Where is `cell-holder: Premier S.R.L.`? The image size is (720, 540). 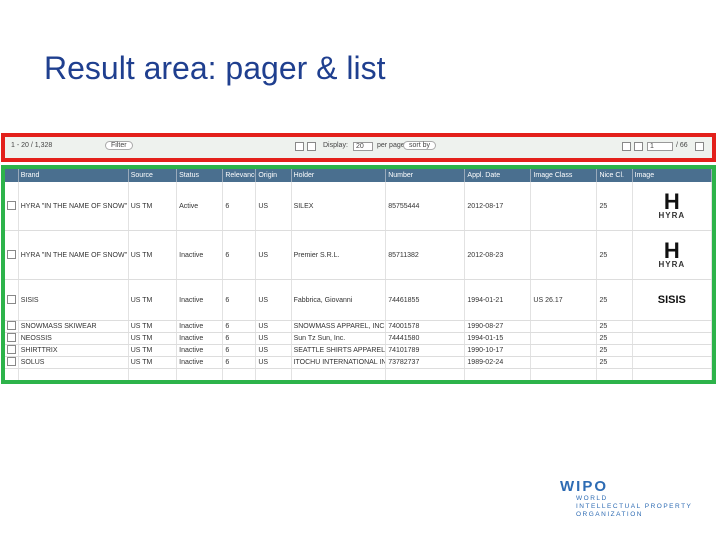
cell-holder: Premier S.R.L. is located at coordinates (339, 255).